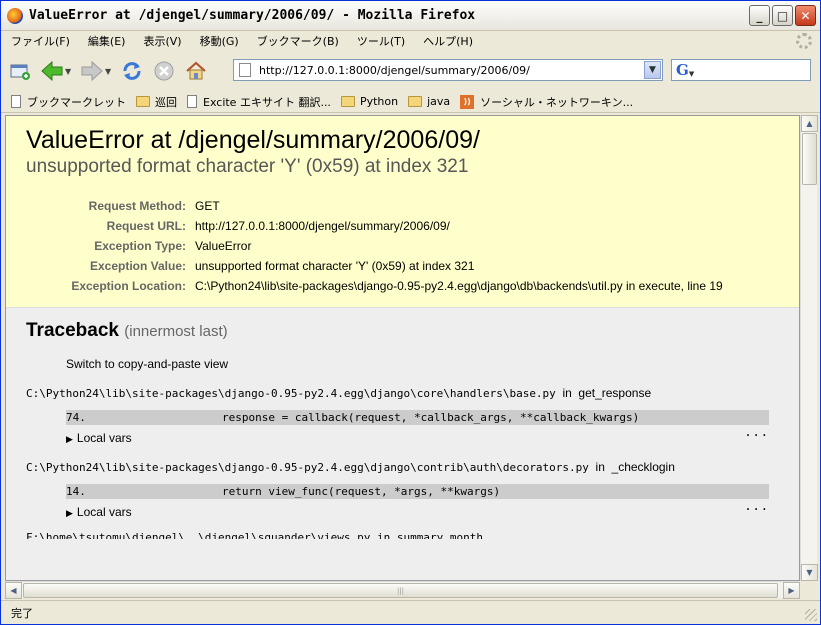  What do you see at coordinates (432, 364) in the screenshot?
I see `switch-view-link: Switch to copy-and-paste view` at bounding box center [432, 364].